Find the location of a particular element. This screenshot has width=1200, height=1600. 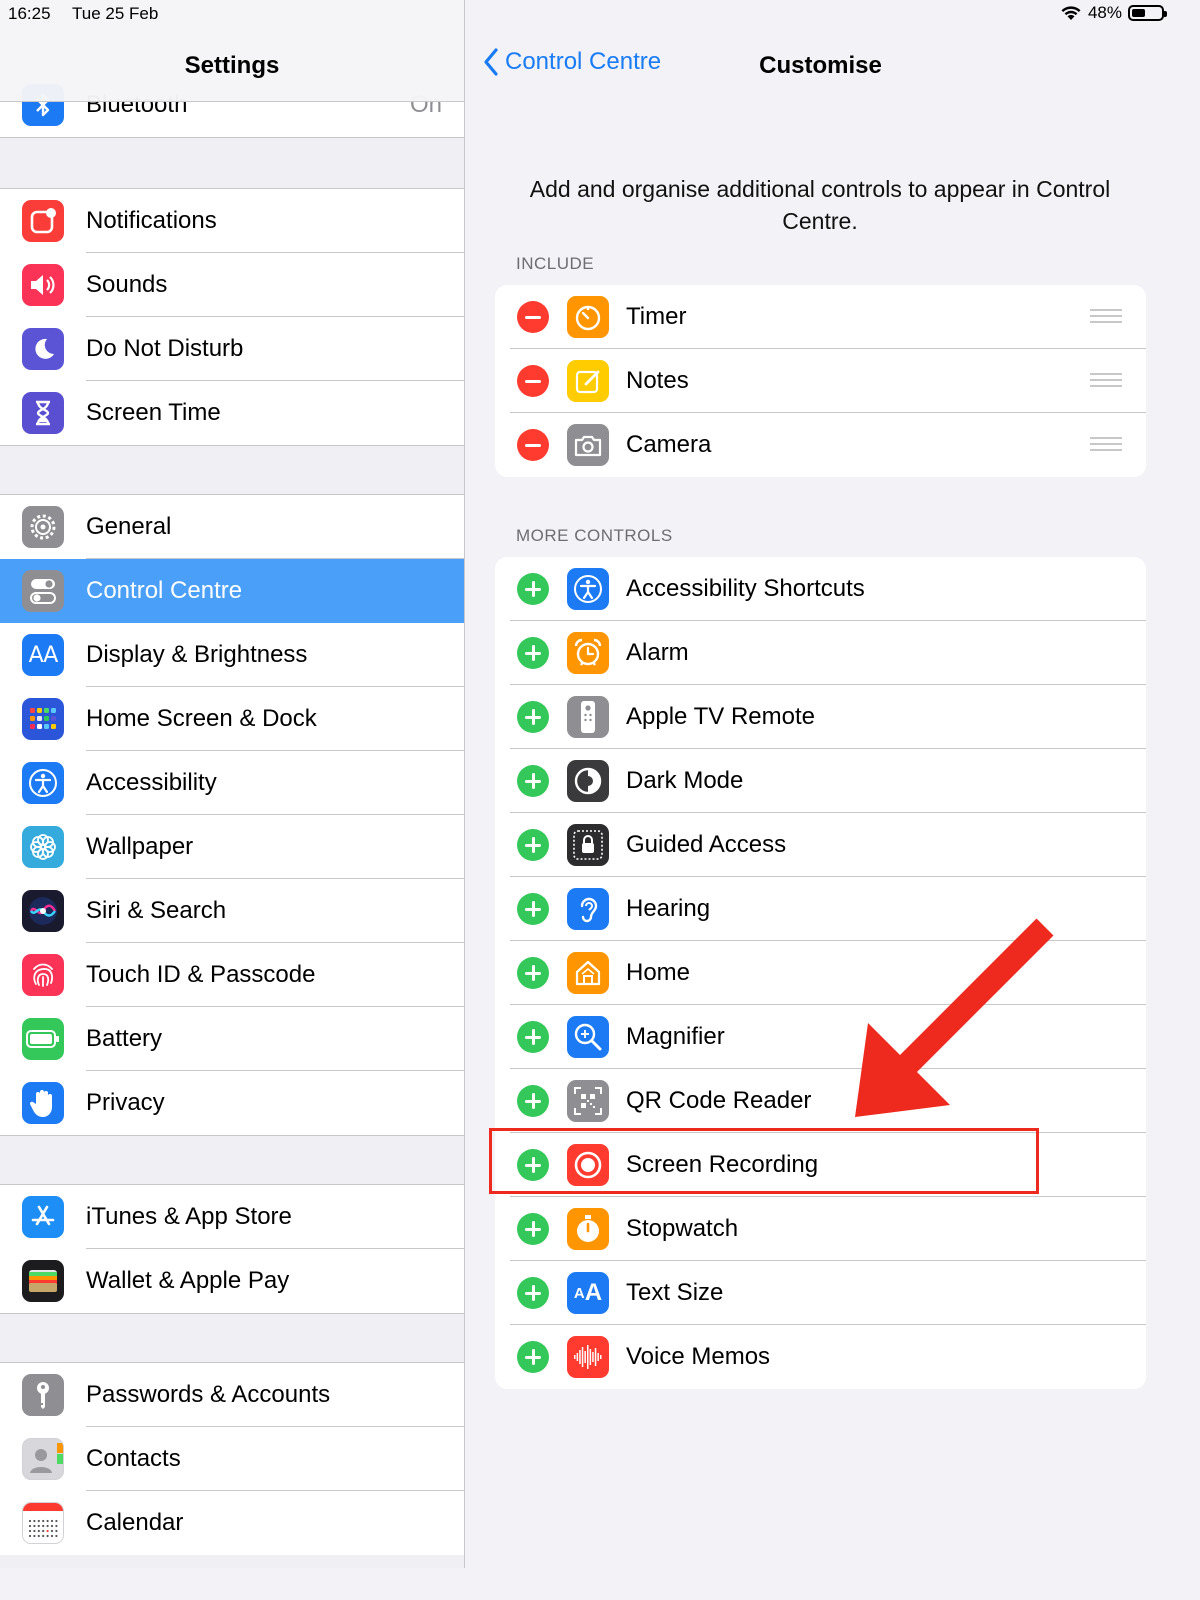

sidebar-item-control-centre: Control Centre is located at coordinates (232, 591).